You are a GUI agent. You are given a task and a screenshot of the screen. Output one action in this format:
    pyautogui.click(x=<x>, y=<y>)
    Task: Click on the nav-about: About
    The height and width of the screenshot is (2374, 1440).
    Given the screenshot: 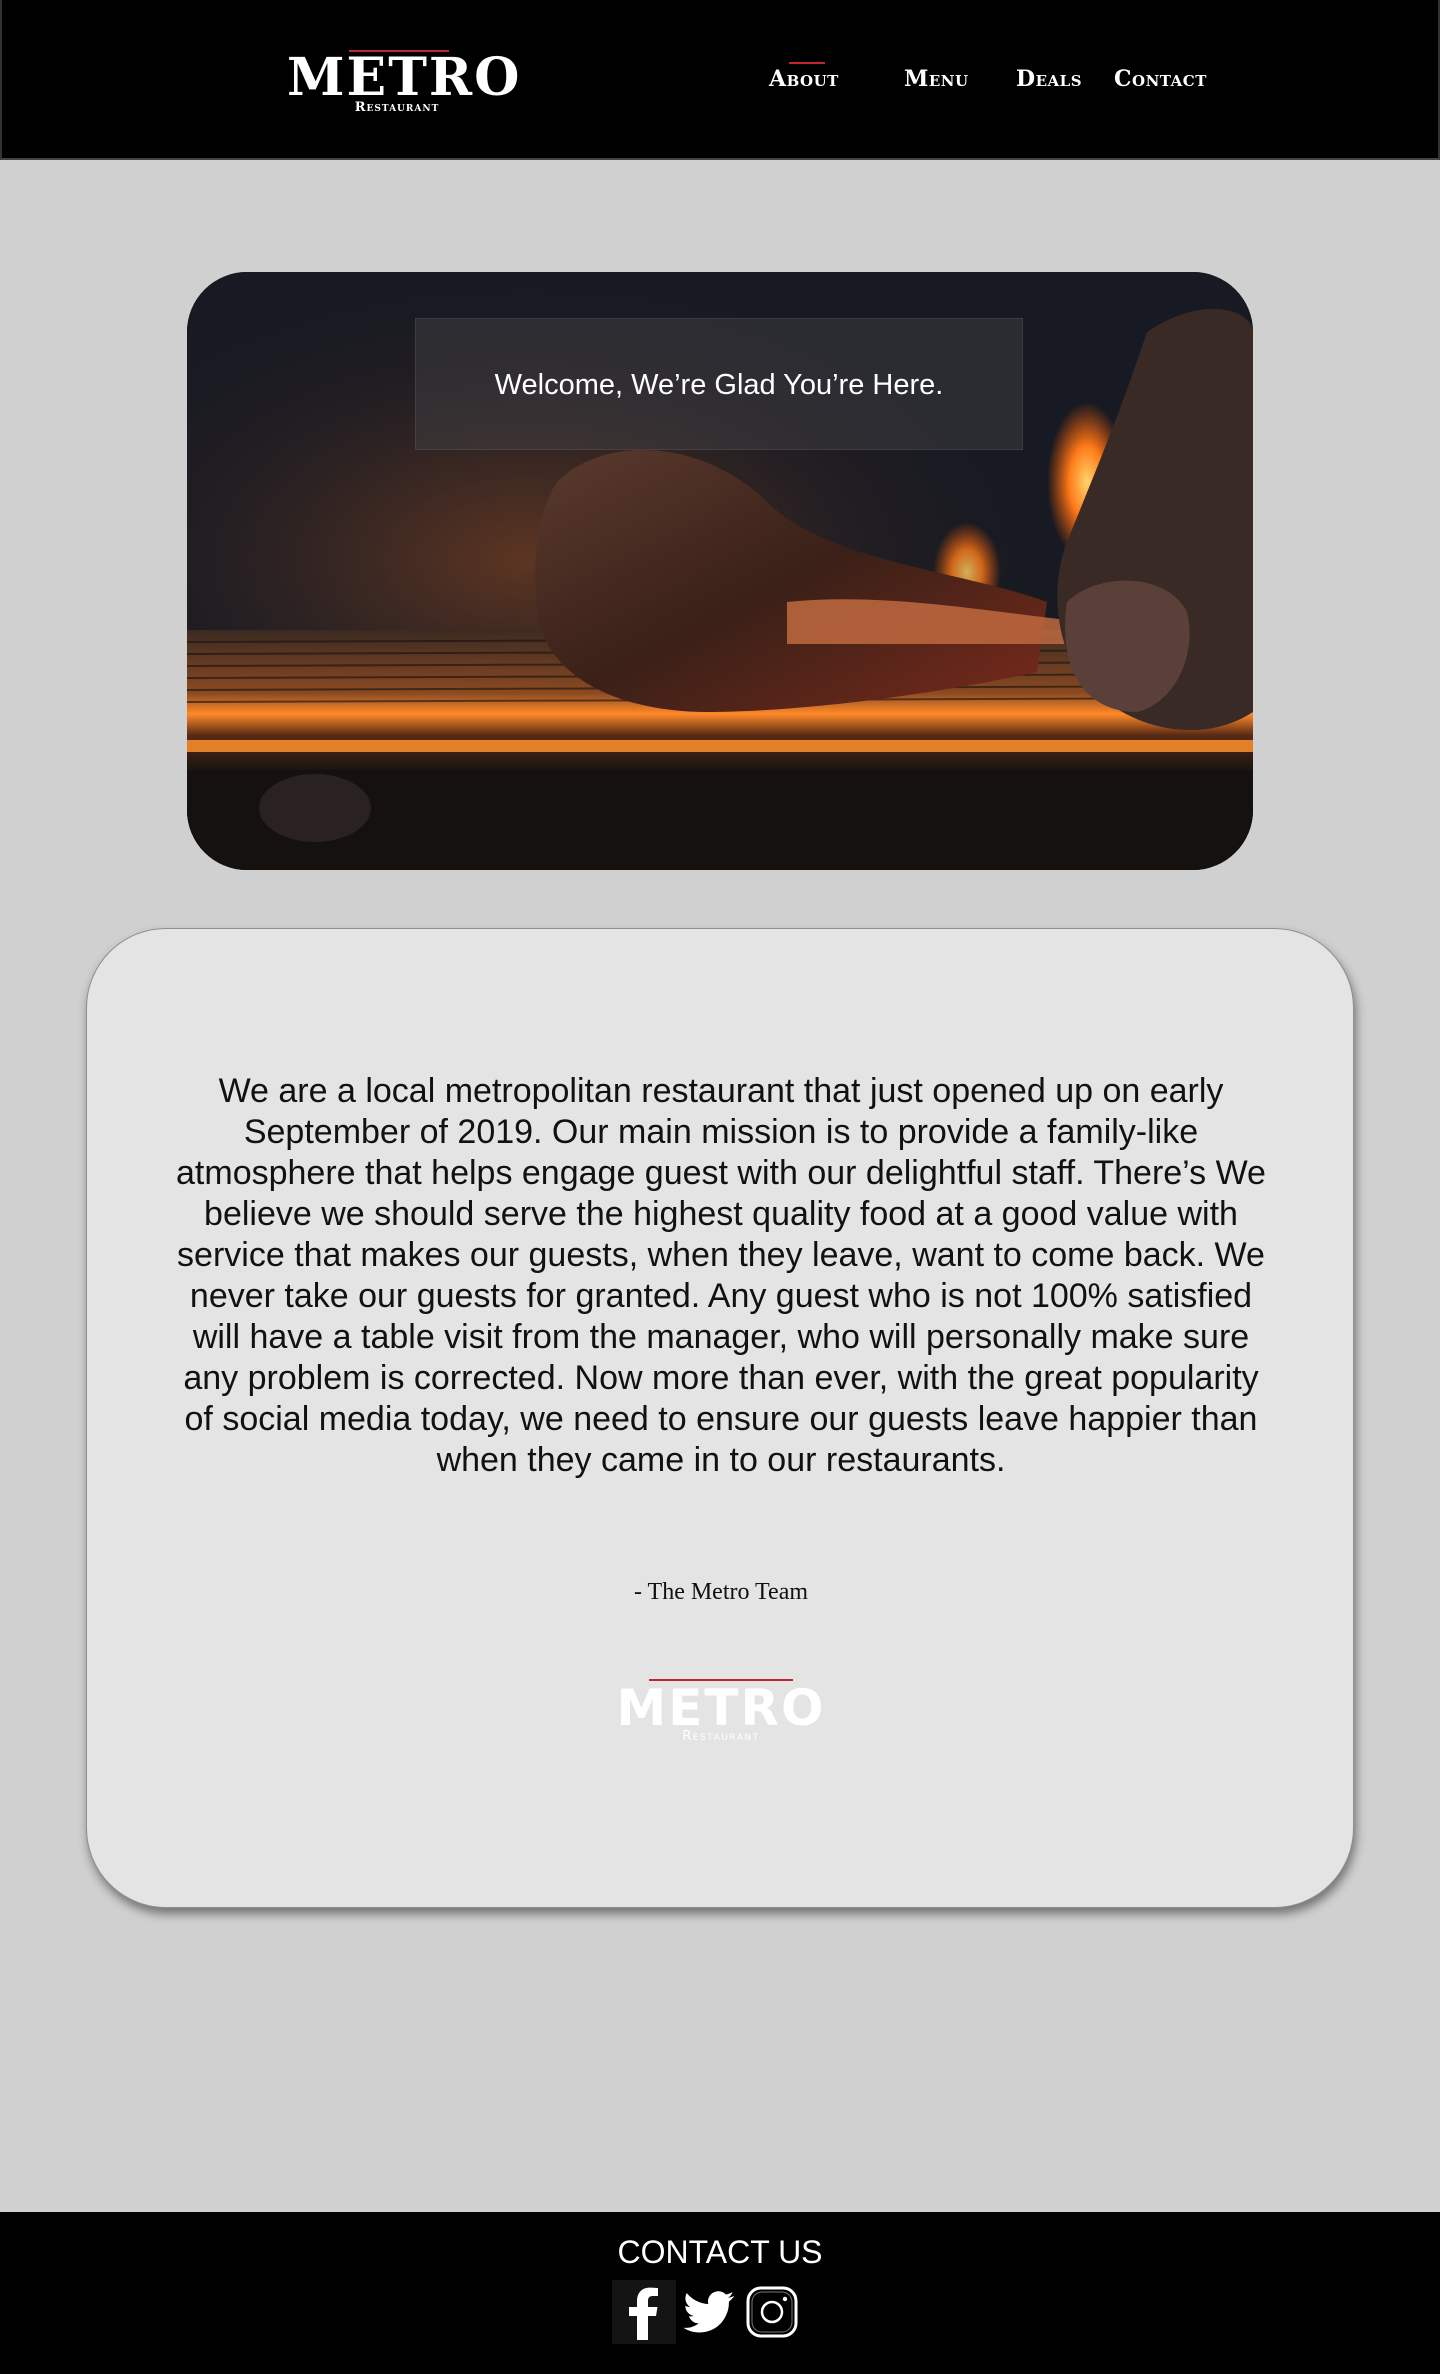 What is the action you would take?
    pyautogui.click(x=804, y=77)
    